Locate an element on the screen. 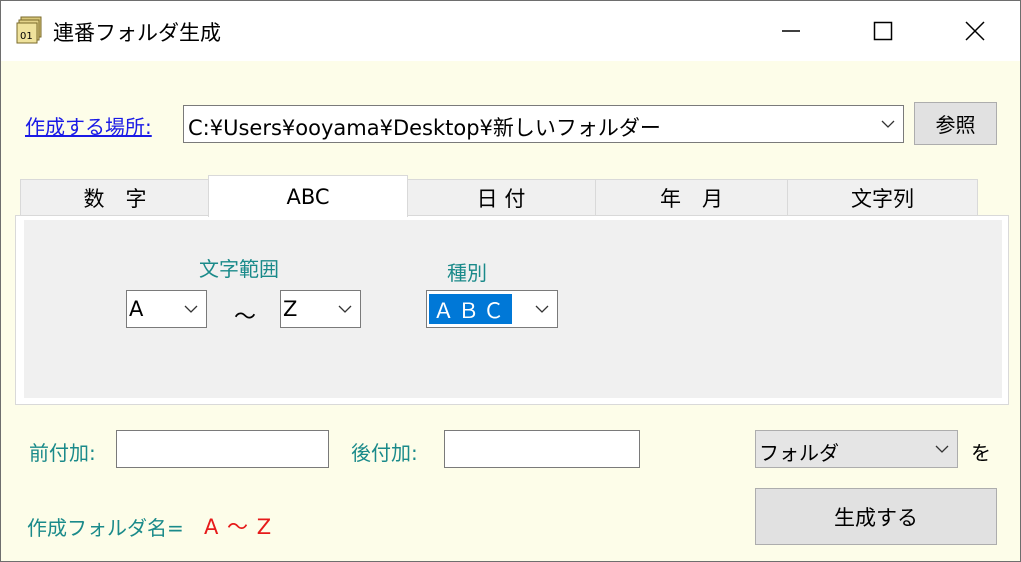  kind-select: ＡＢＣ is located at coordinates (492, 309).